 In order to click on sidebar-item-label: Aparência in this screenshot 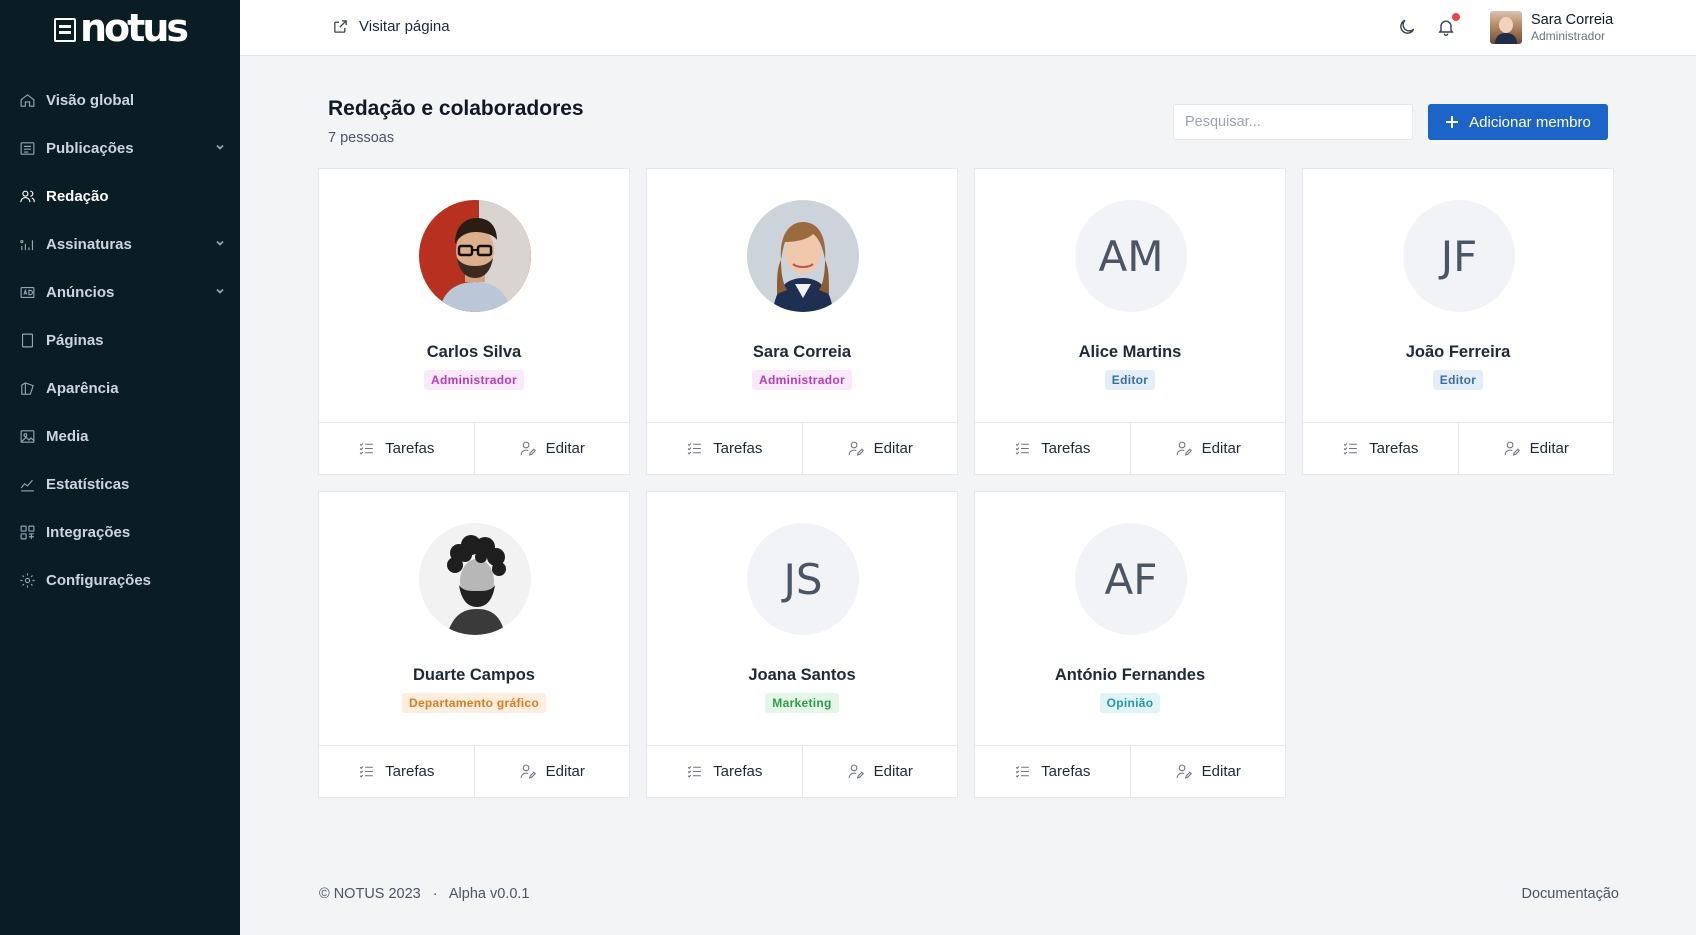, I will do `click(82, 388)`.